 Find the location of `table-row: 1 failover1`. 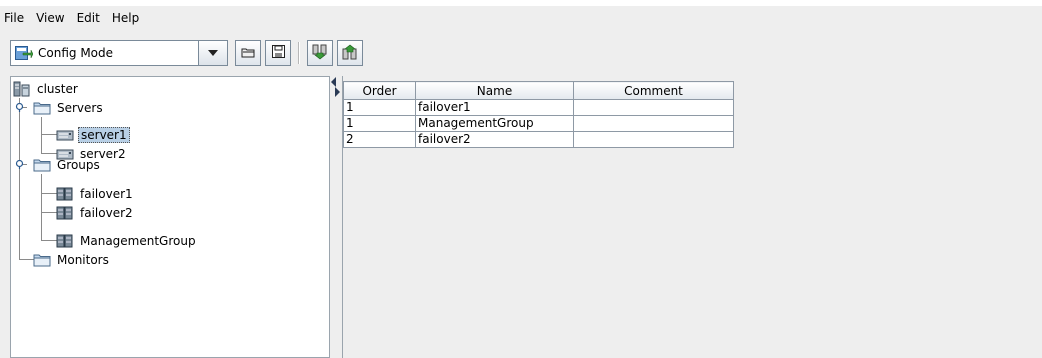

table-row: 1 failover1 is located at coordinates (538, 107).